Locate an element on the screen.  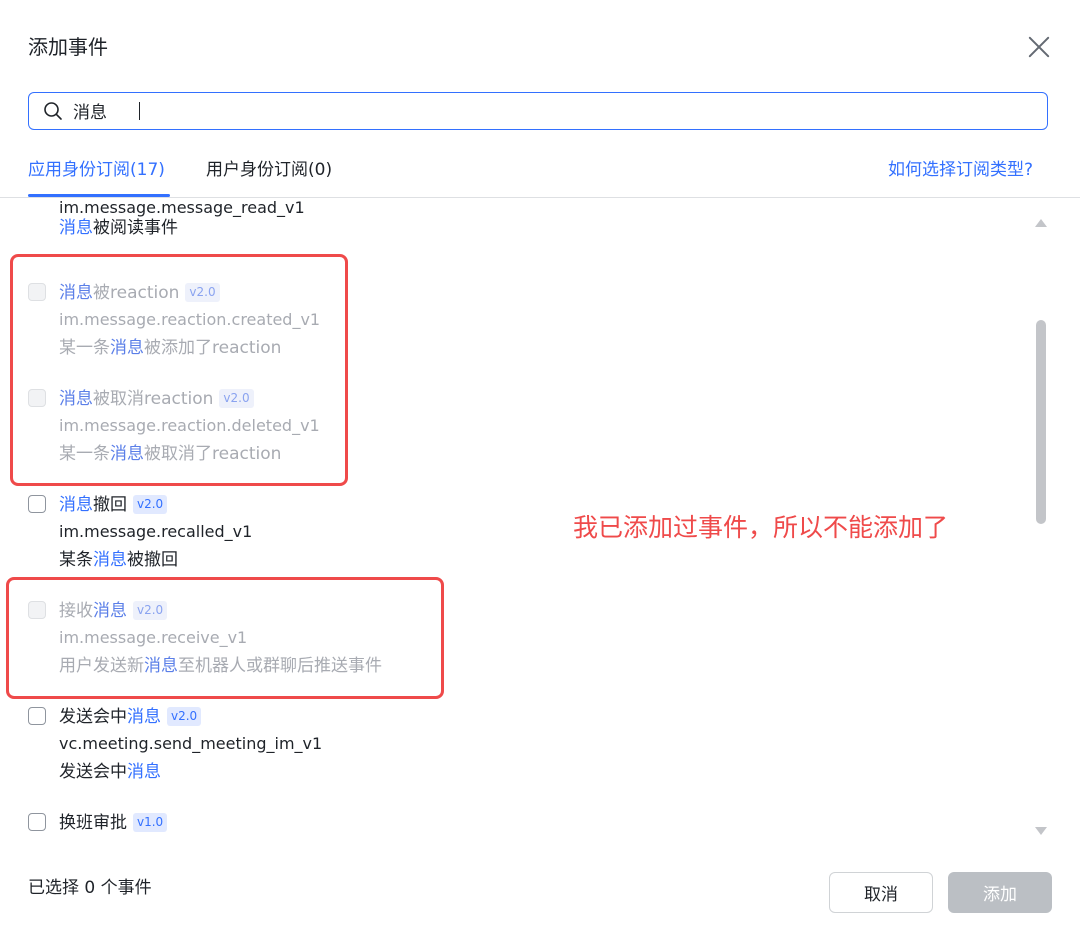
close-icon is located at coordinates (1039, 47).